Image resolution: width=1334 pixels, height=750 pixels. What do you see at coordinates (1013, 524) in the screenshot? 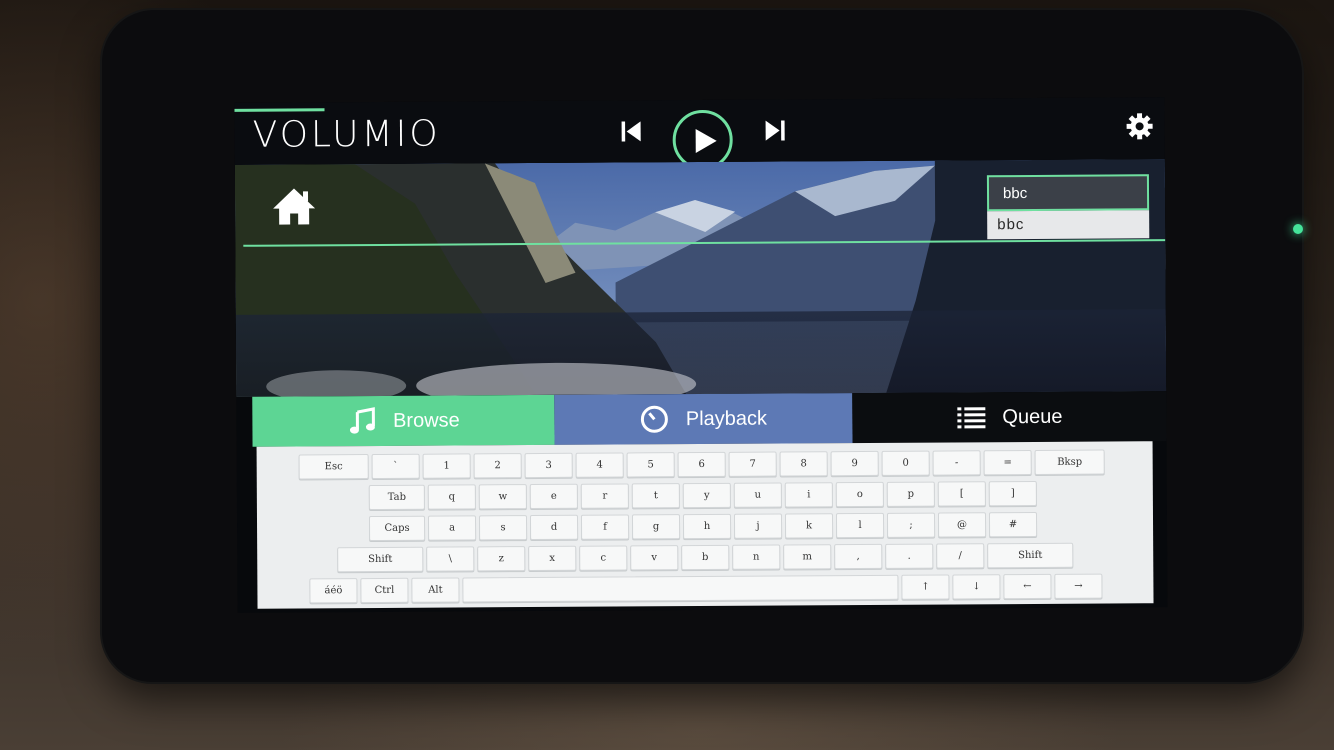
I see `key-sym12: #` at bounding box center [1013, 524].